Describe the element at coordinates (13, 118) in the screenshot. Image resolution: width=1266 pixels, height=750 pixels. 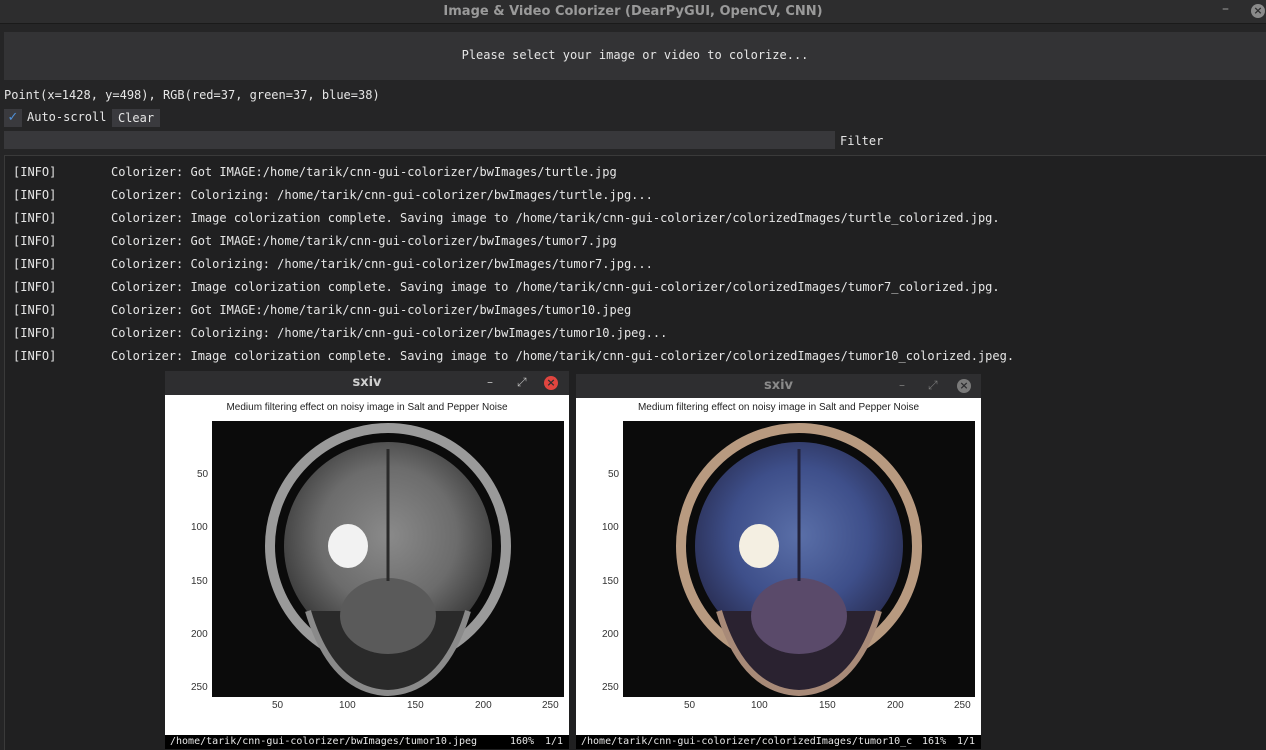
I see `autoscroll-checkbox: ✓` at that location.